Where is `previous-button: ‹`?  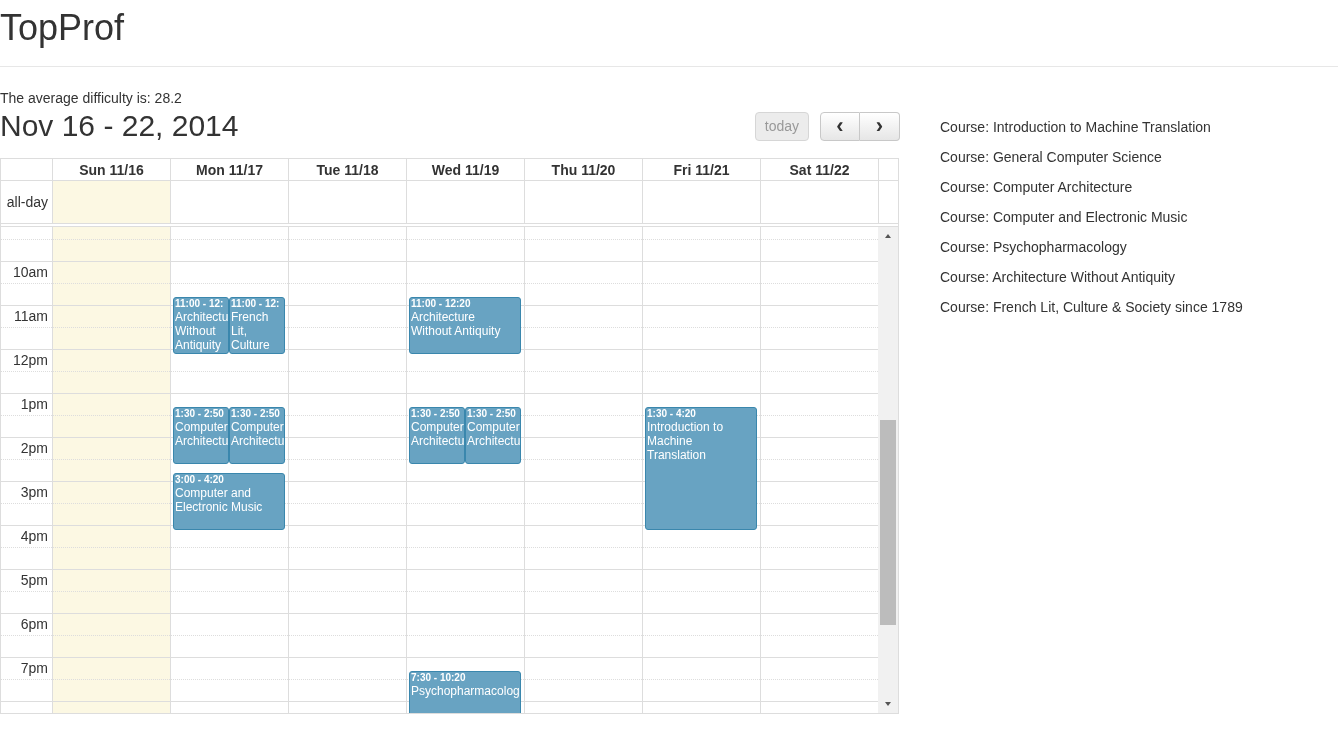 previous-button: ‹ is located at coordinates (840, 126).